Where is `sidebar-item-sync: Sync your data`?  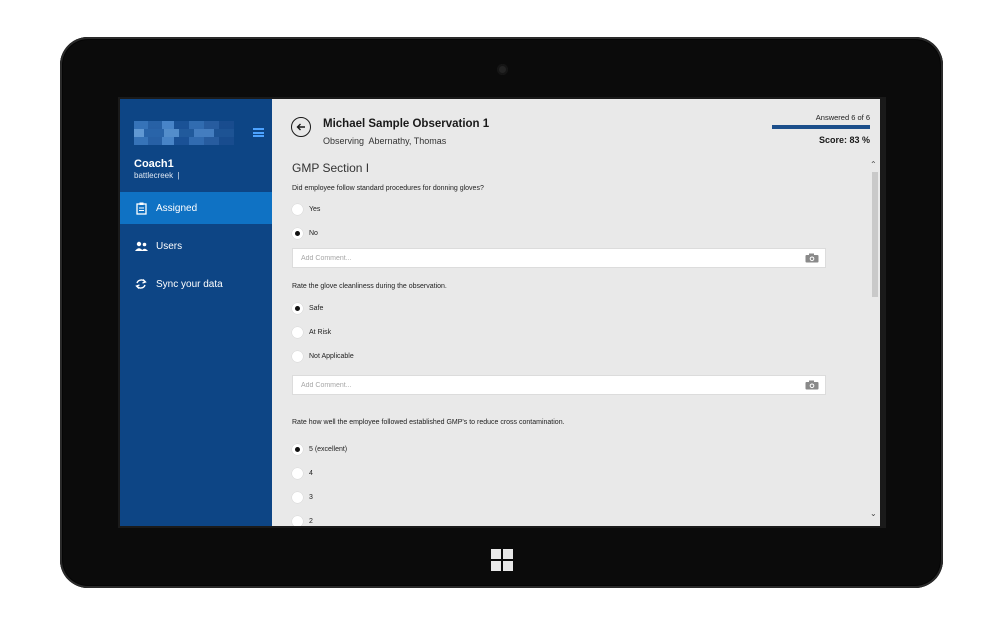 sidebar-item-sync: Sync your data is located at coordinates (196, 284).